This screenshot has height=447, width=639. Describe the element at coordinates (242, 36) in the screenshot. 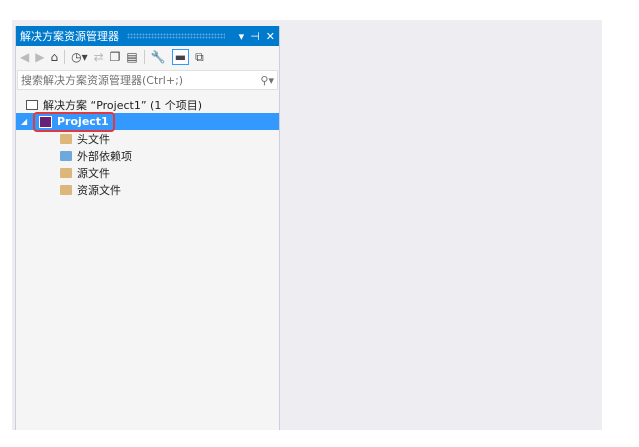

I see `dropdown-icon: ▾` at that location.